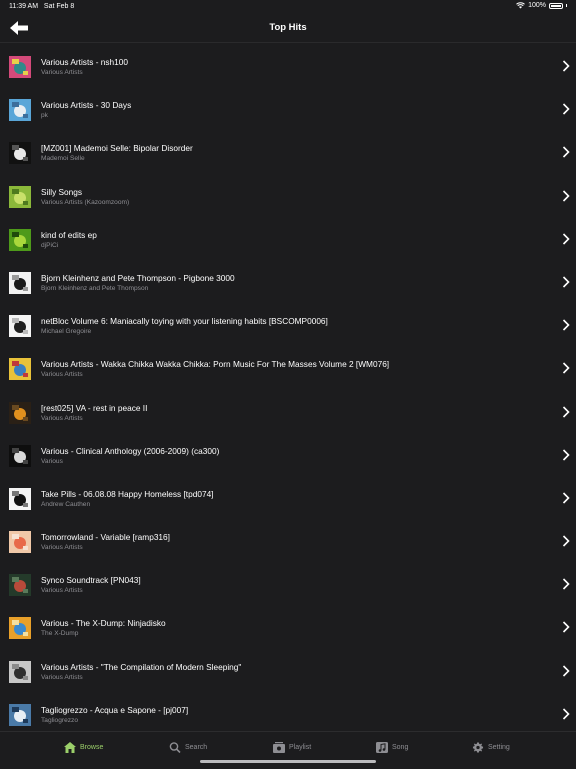 This screenshot has width=576, height=769. What do you see at coordinates (86, 105) in the screenshot?
I see `item-title: Various Artists - 30 Days` at bounding box center [86, 105].